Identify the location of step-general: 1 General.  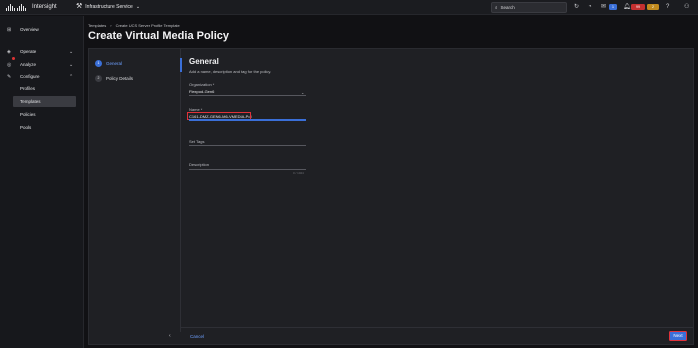
(137, 63).